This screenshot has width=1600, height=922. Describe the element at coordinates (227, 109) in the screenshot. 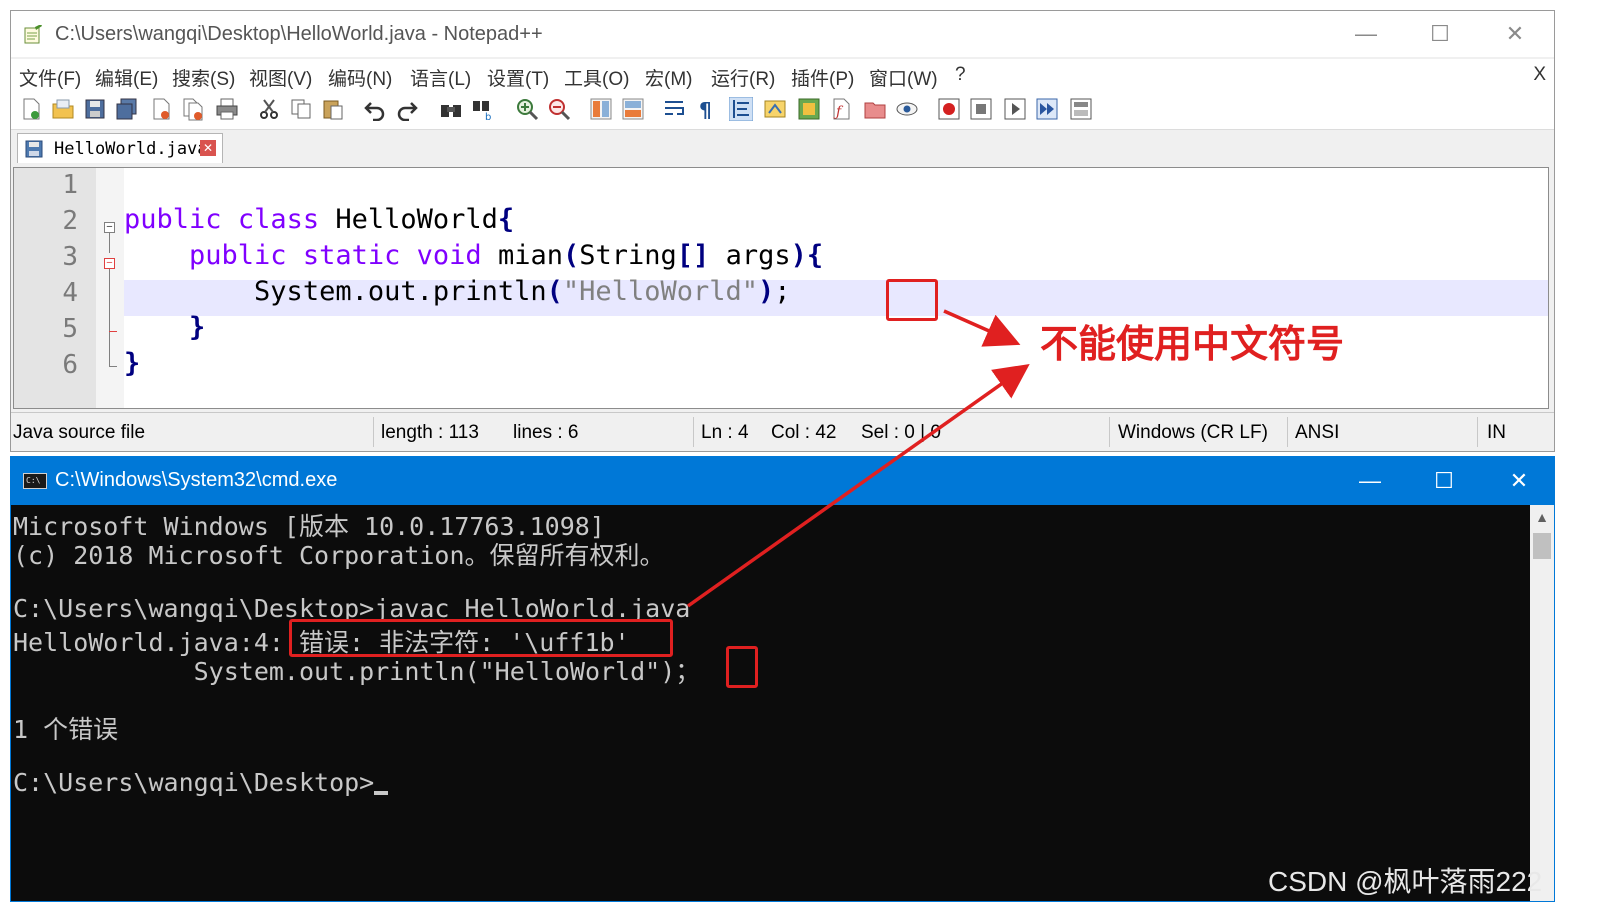

I see `print-icon` at that location.